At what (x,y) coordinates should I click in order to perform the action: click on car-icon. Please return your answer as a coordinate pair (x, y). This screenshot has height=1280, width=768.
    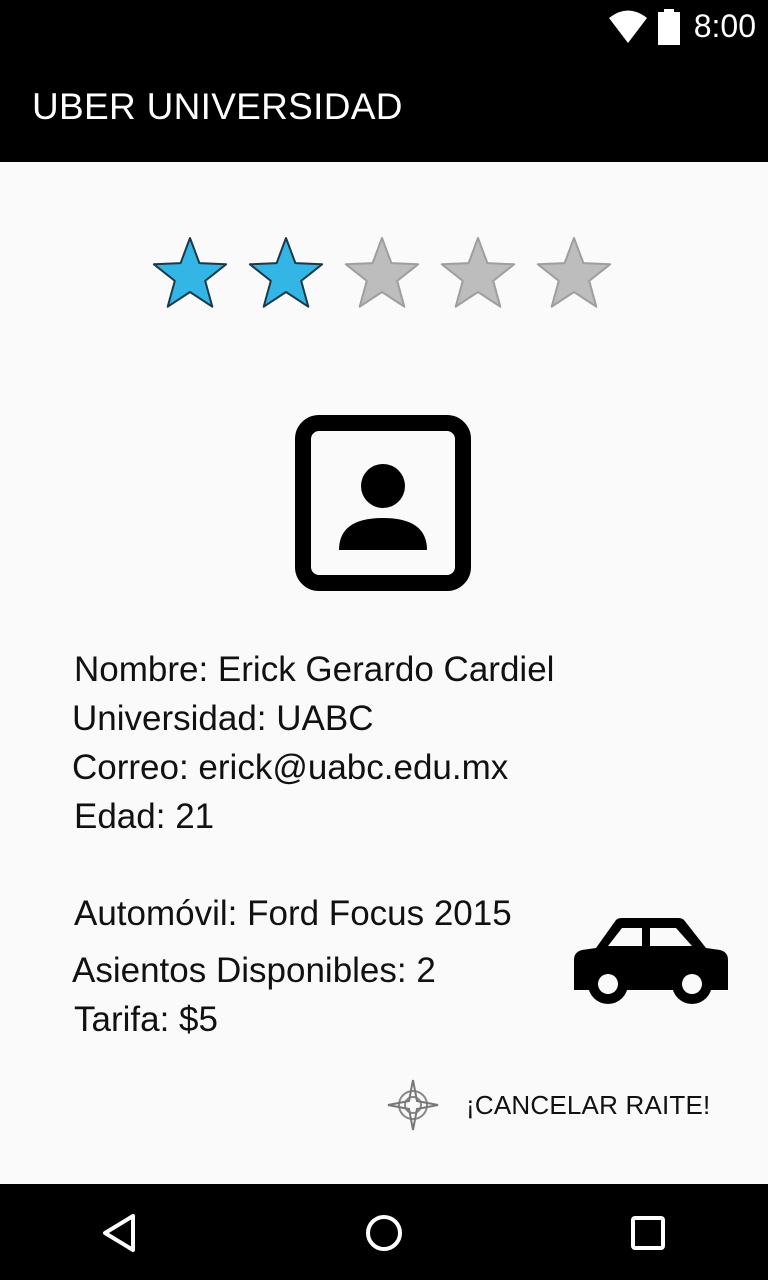
    Looking at the image, I should click on (651, 961).